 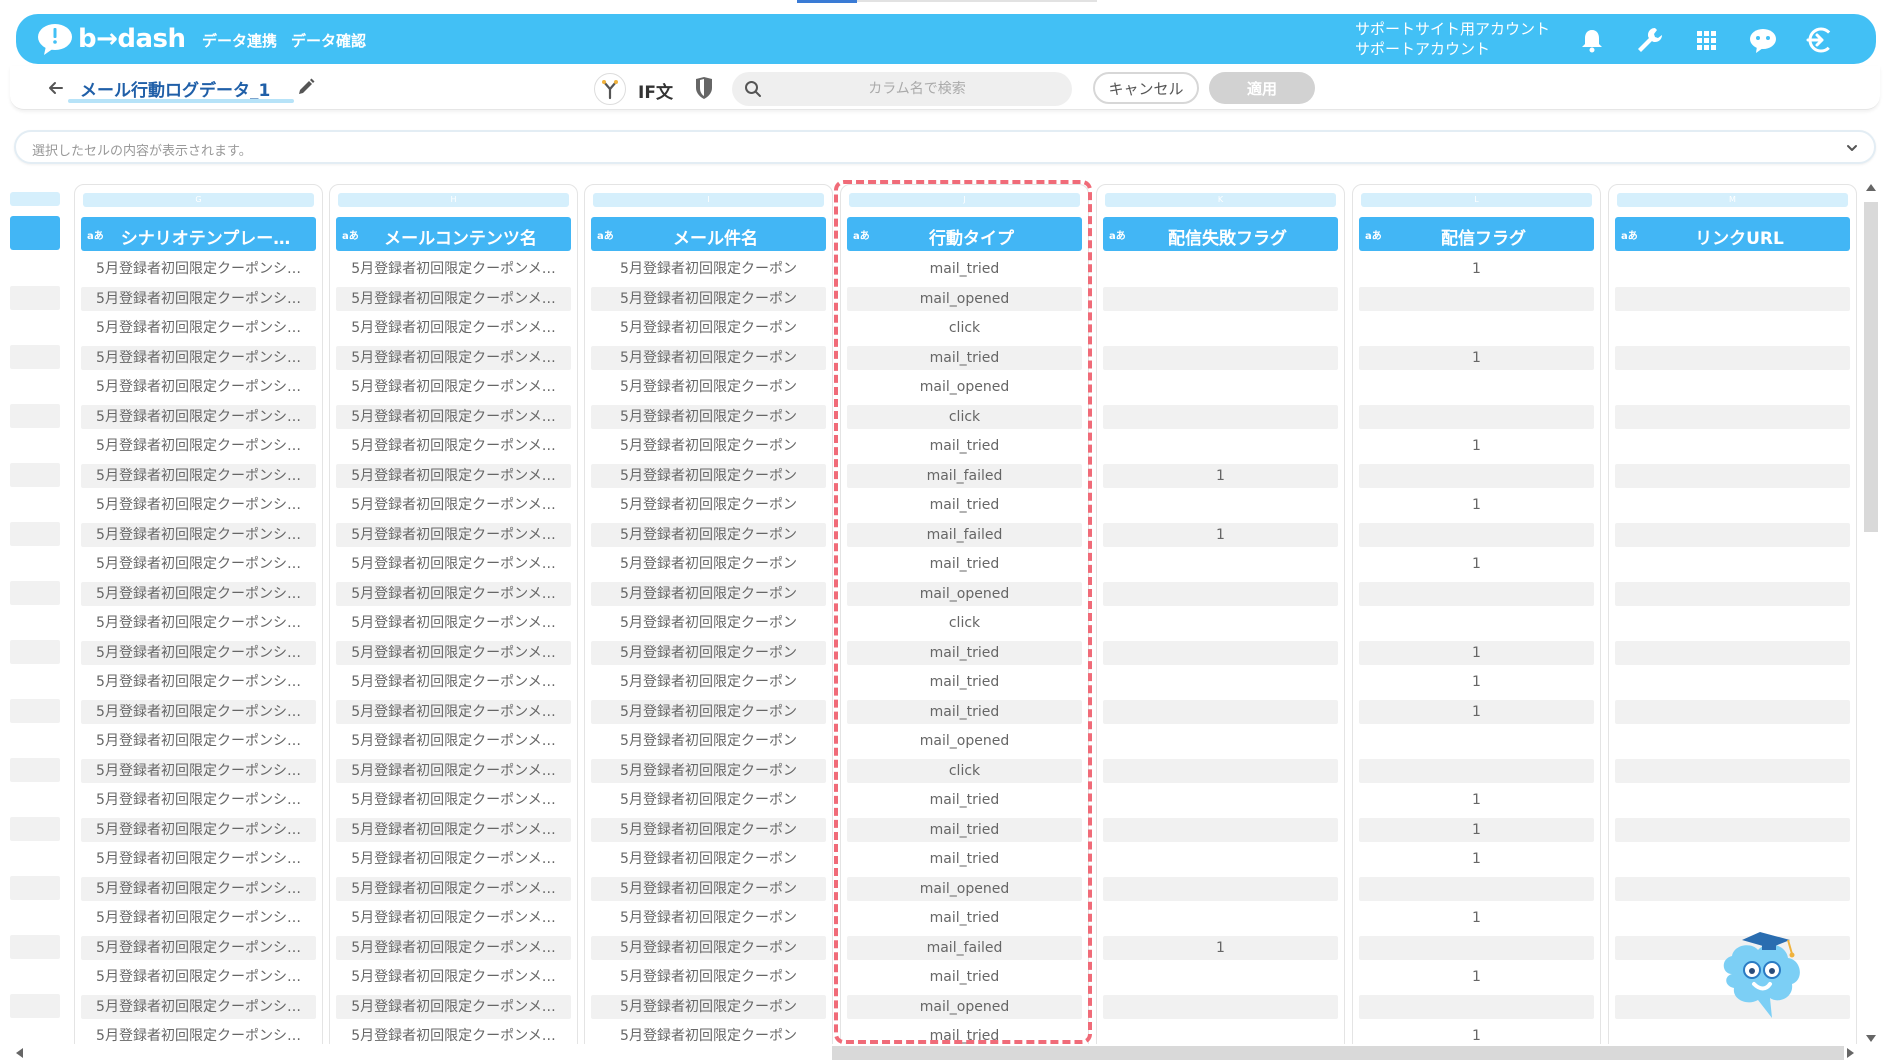 I want to click on chat-icon, so click(x=1763, y=40).